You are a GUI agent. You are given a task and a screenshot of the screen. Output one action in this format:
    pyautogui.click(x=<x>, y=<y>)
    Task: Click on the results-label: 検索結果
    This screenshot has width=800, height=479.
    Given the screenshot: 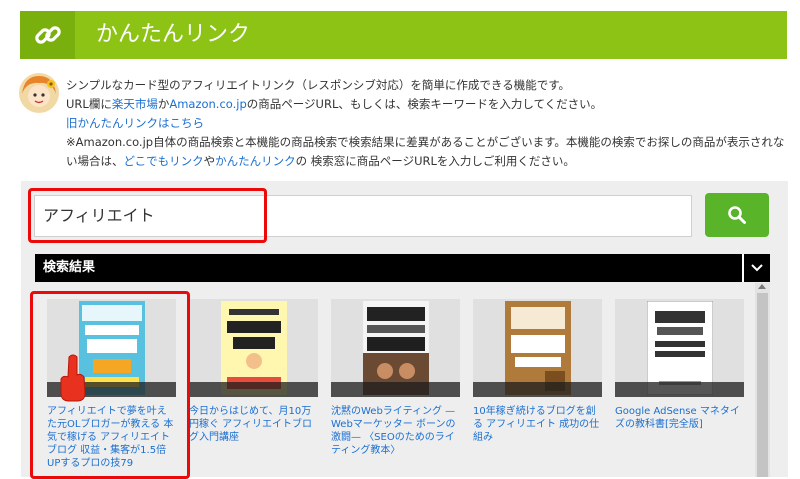 What is the action you would take?
    pyautogui.click(x=69, y=267)
    